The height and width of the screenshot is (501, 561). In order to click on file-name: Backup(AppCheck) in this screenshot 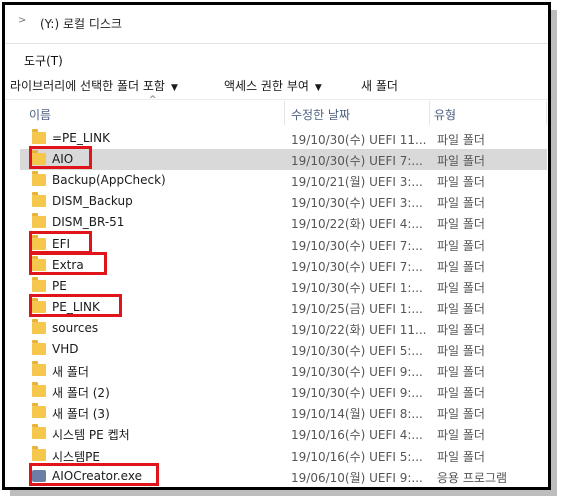, I will do `click(109, 180)`.